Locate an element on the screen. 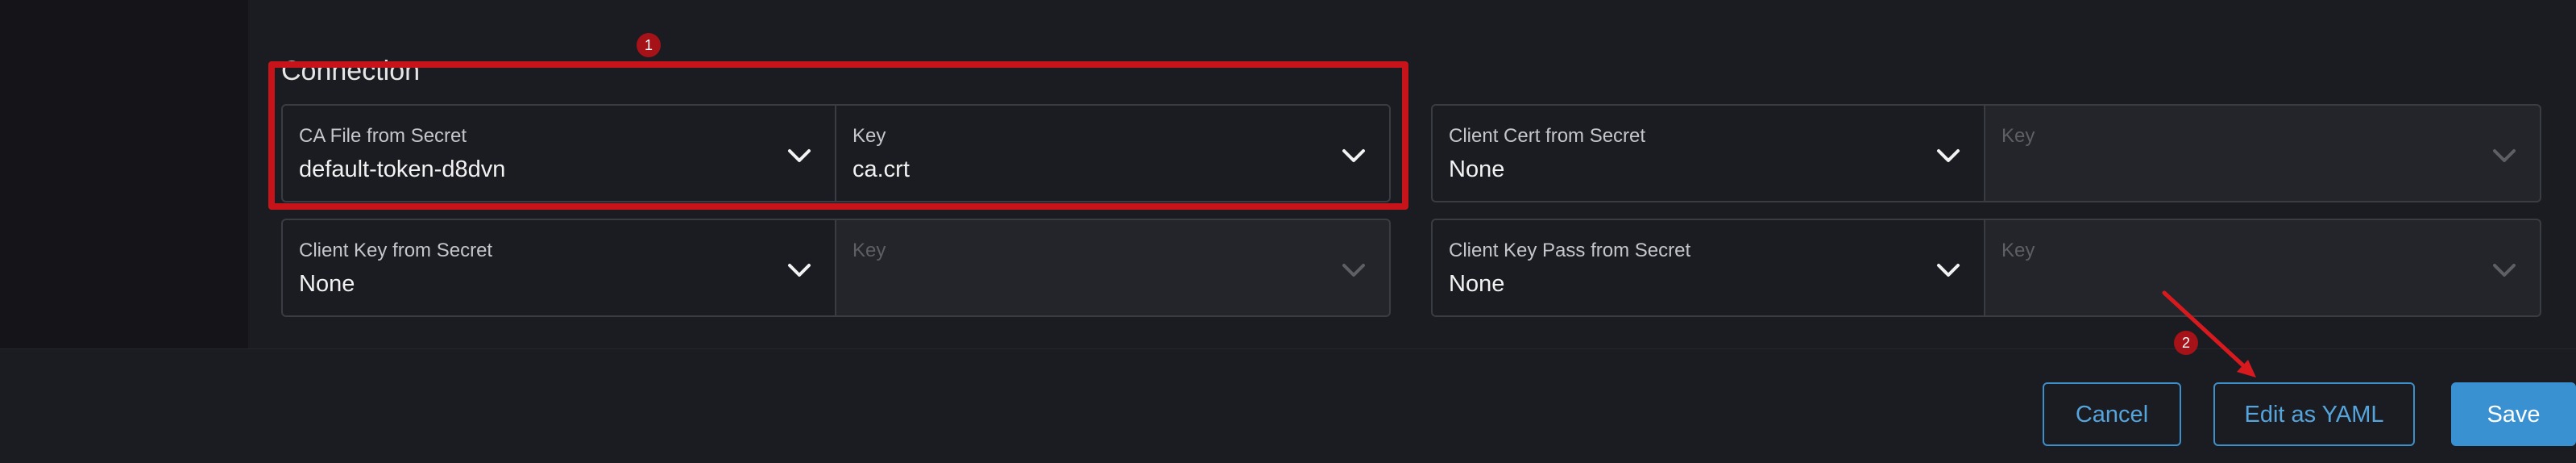  annotation-badge-1: 1 is located at coordinates (649, 45).